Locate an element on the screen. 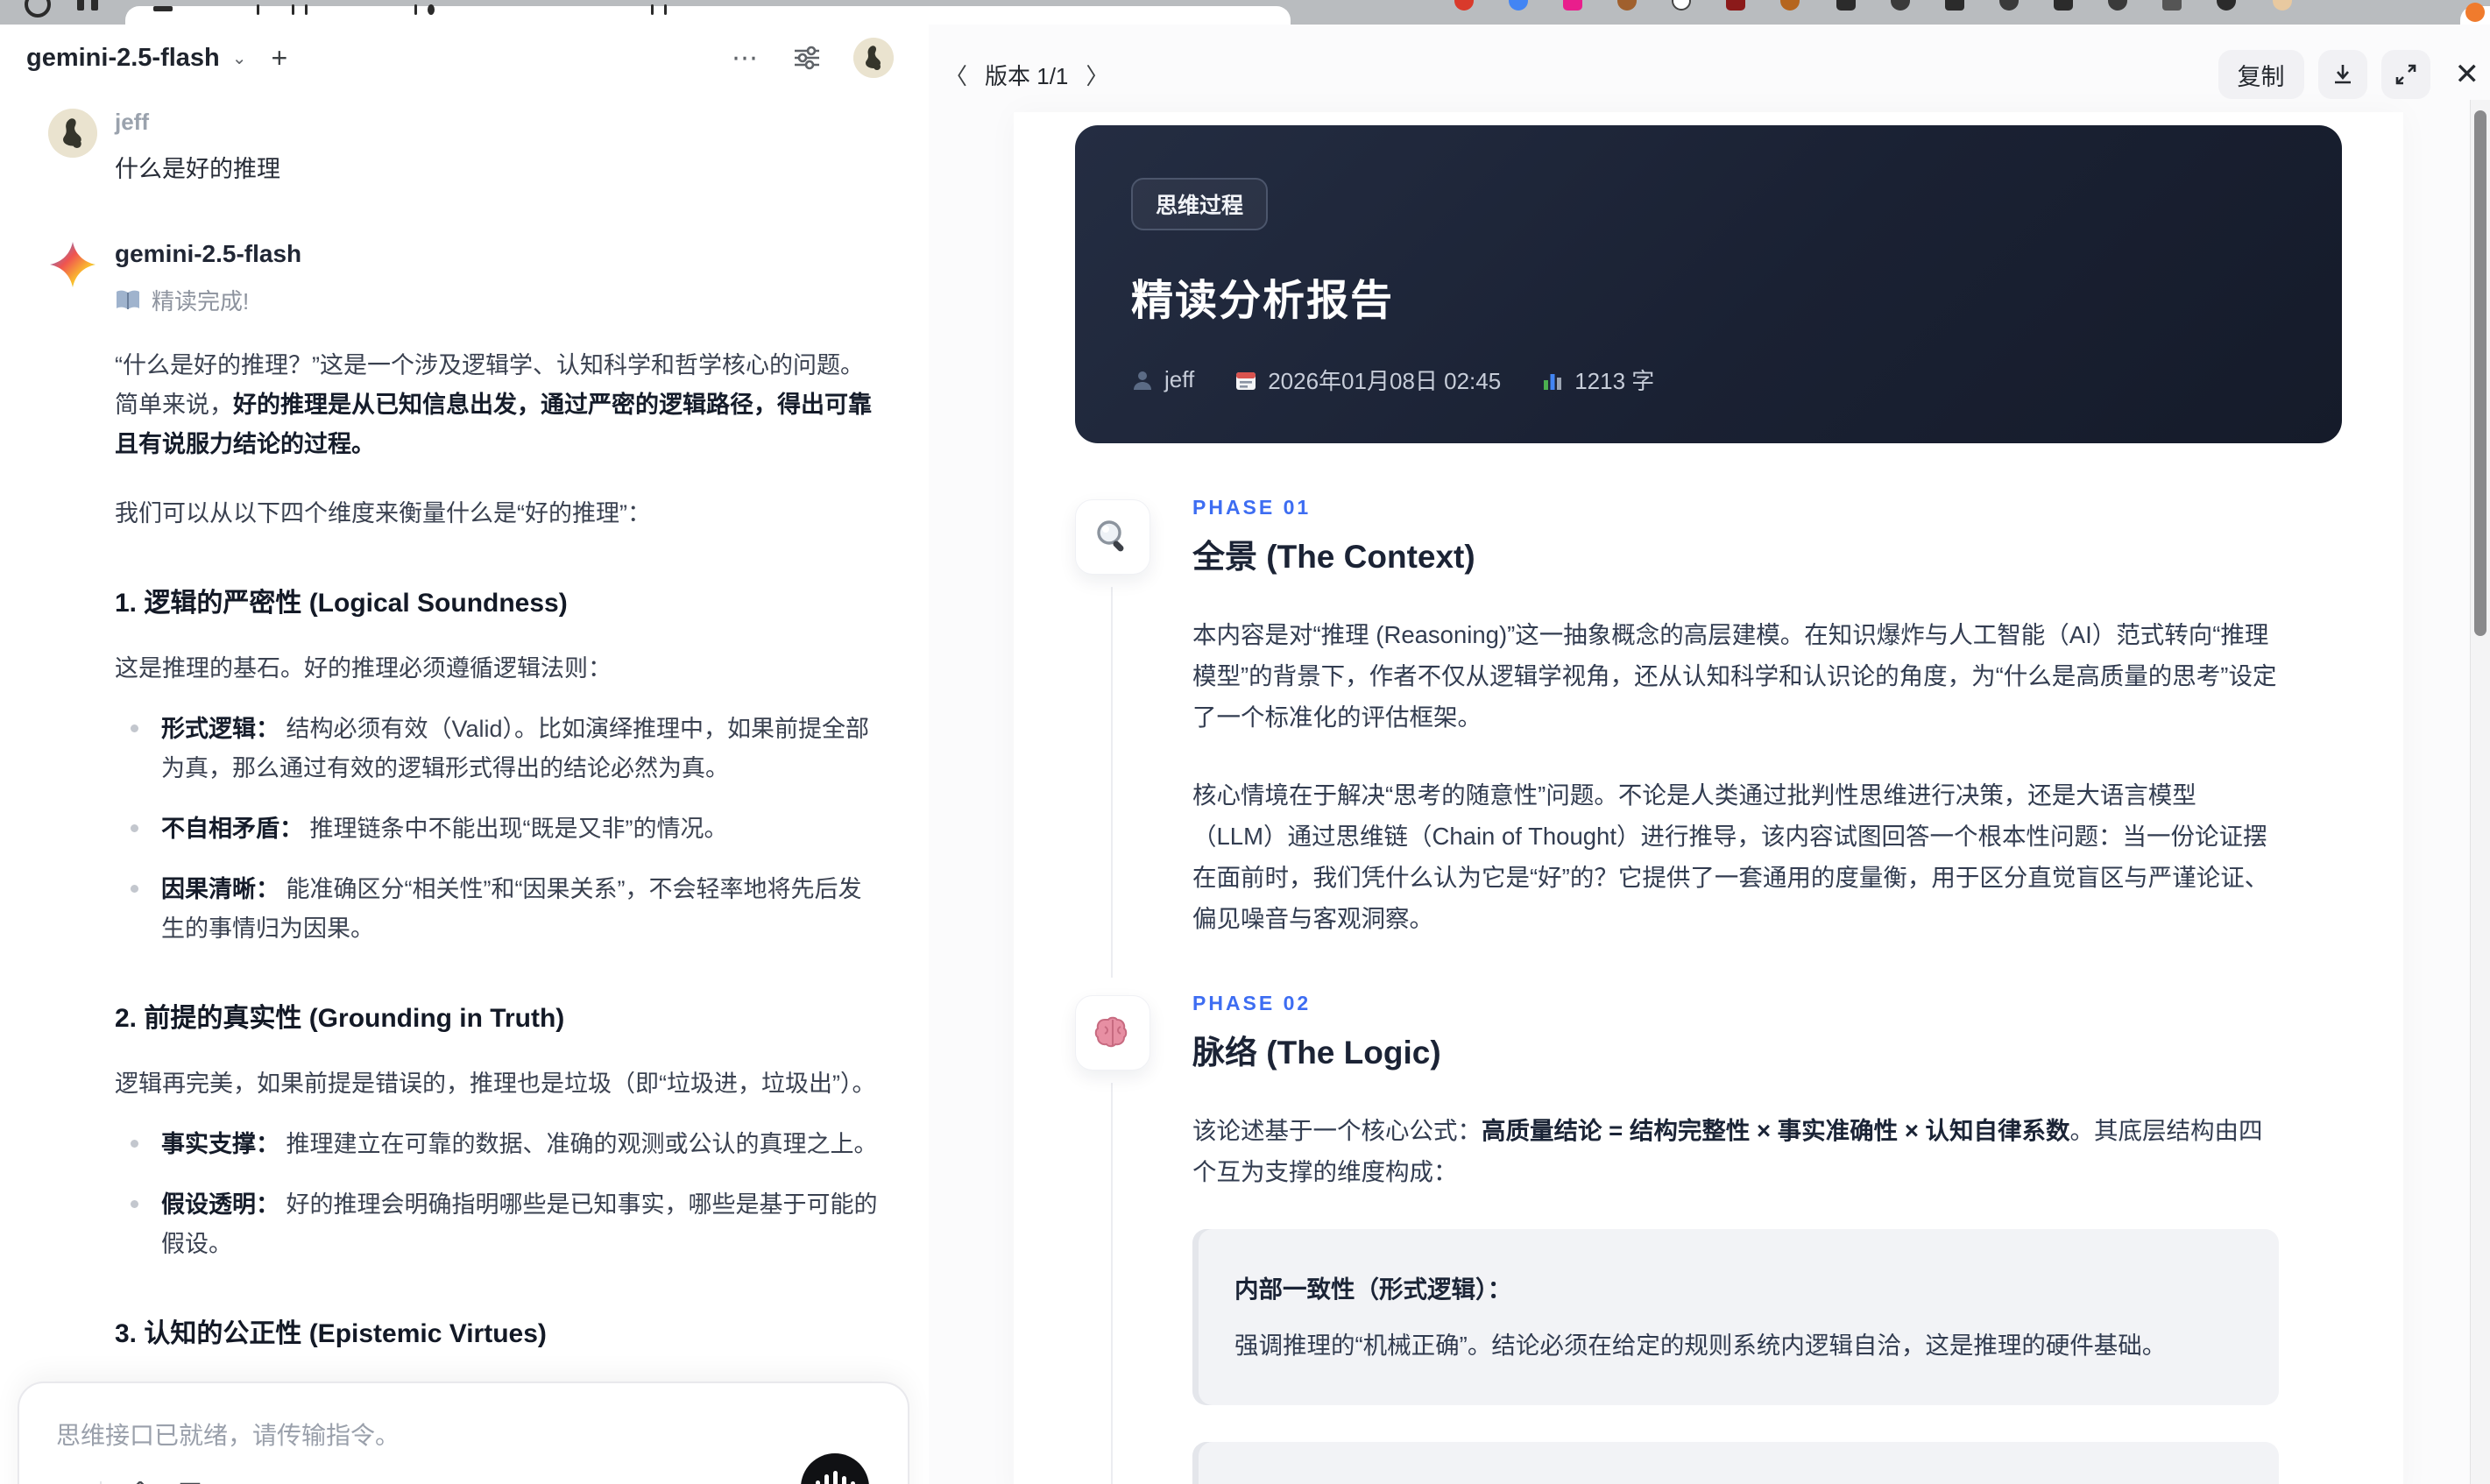 This screenshot has height=1484, width=2490. phase-title: 脉络 (The Logic) is located at coordinates (1316, 1053).